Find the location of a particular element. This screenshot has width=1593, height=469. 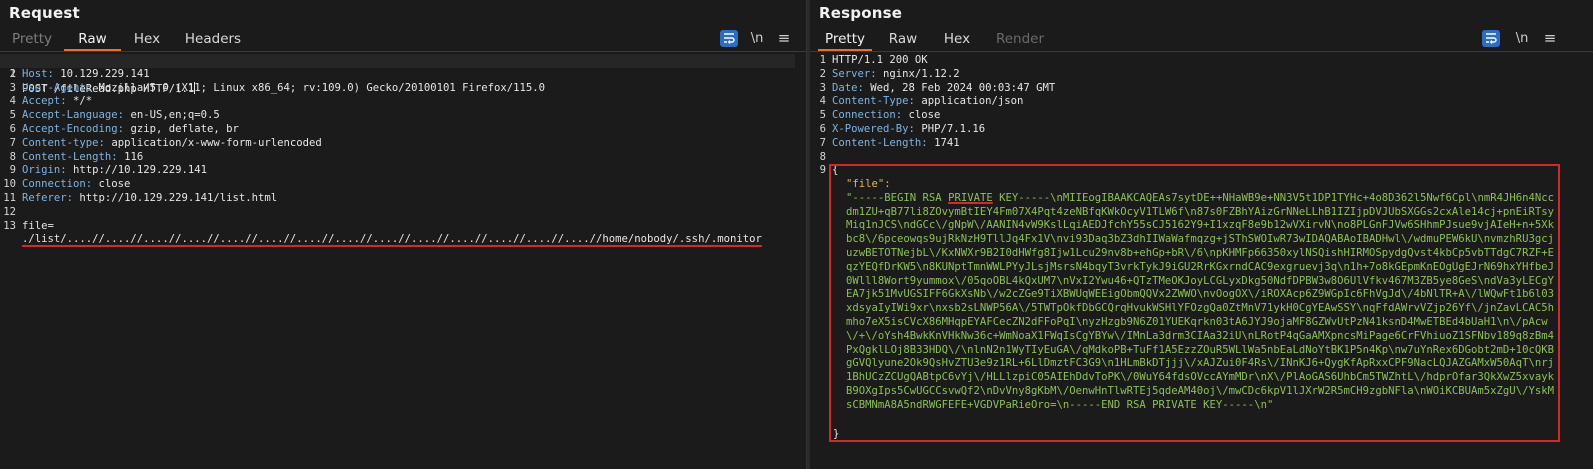

header-key: Content-type is located at coordinates (60, 142).